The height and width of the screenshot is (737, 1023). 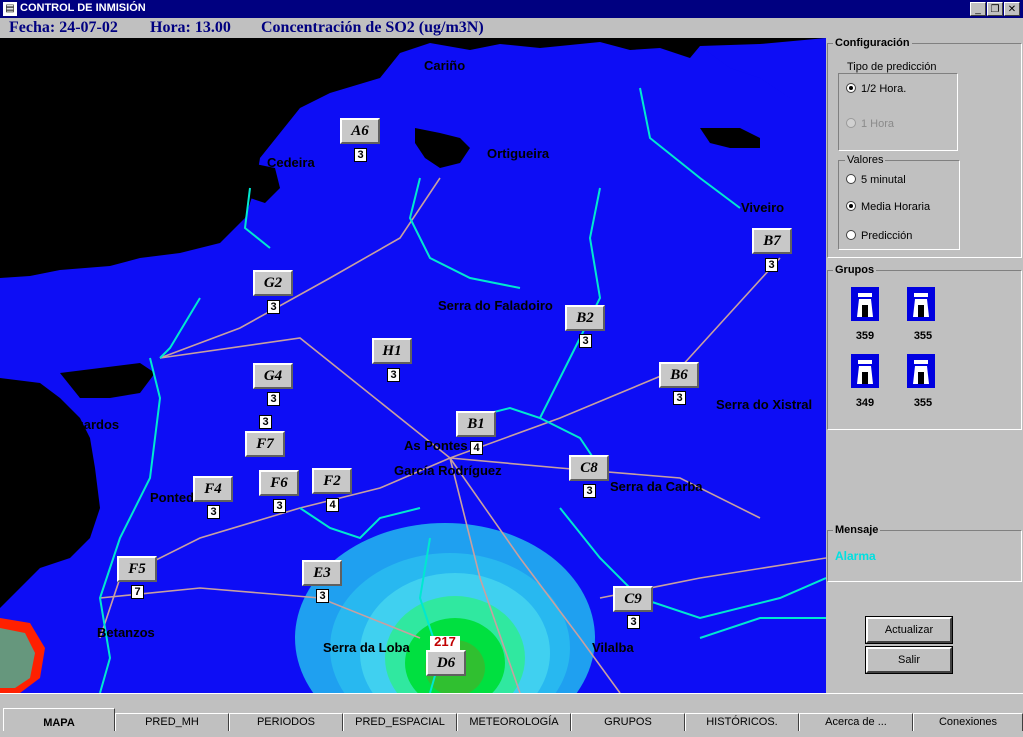 What do you see at coordinates (679, 375) in the screenshot?
I see `station-button: B6` at bounding box center [679, 375].